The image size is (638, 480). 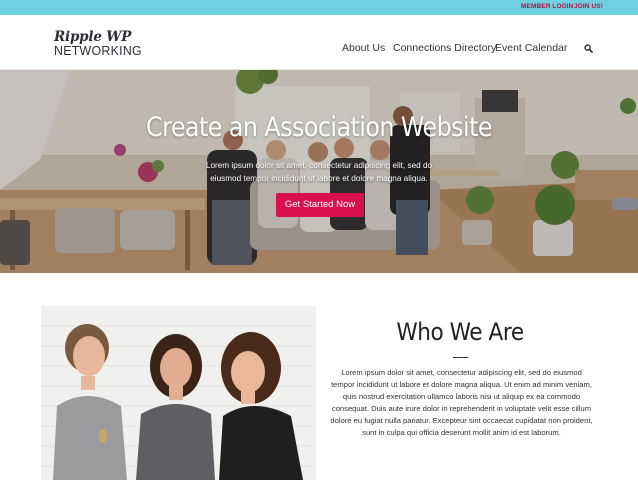 I want to click on nav-connections-directory: Connections Directory, so click(x=444, y=48).